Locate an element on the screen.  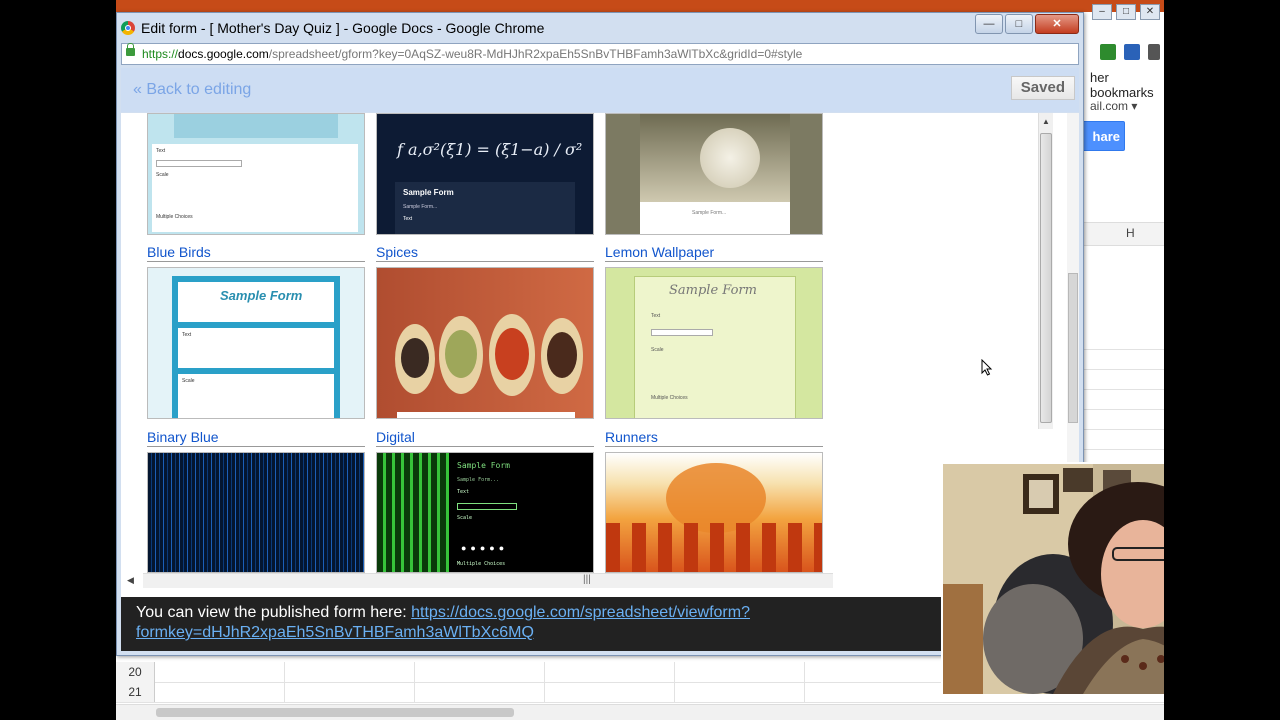
theme-option-runners: Runners is located at coordinates (714, 437).